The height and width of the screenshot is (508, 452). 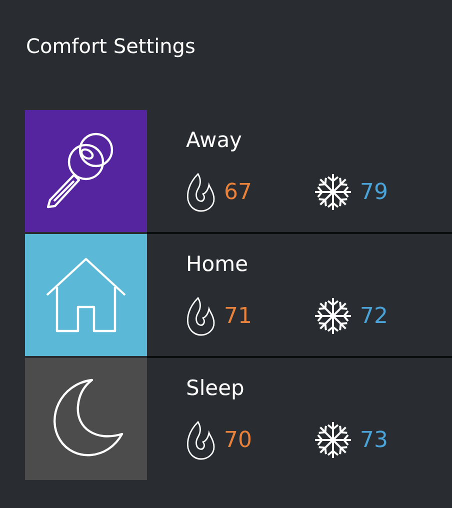 What do you see at coordinates (110, 46) in the screenshot?
I see `page-title: Comfort Settings` at bounding box center [110, 46].